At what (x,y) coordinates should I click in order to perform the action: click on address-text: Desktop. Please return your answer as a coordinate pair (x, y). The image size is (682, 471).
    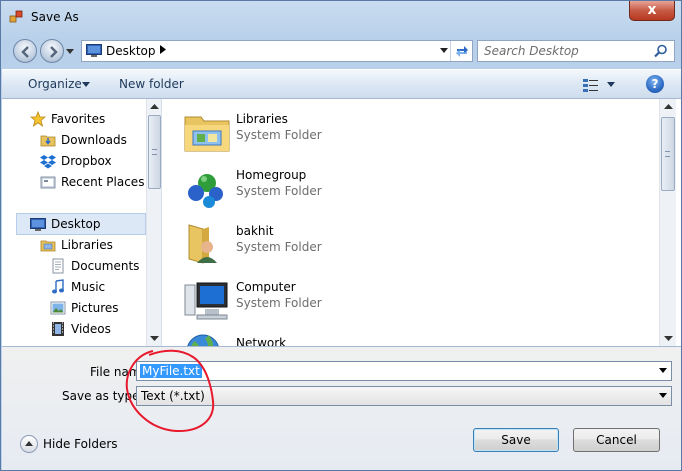
    Looking at the image, I should click on (131, 51).